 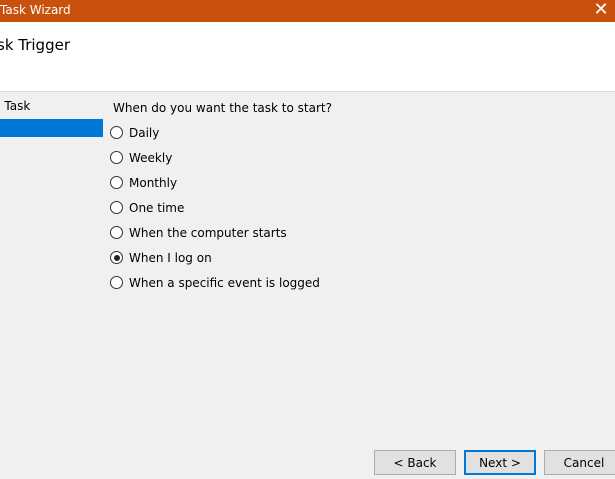 What do you see at coordinates (51, 285) in the screenshot?
I see `wizard-steps-panel: c Task` at bounding box center [51, 285].